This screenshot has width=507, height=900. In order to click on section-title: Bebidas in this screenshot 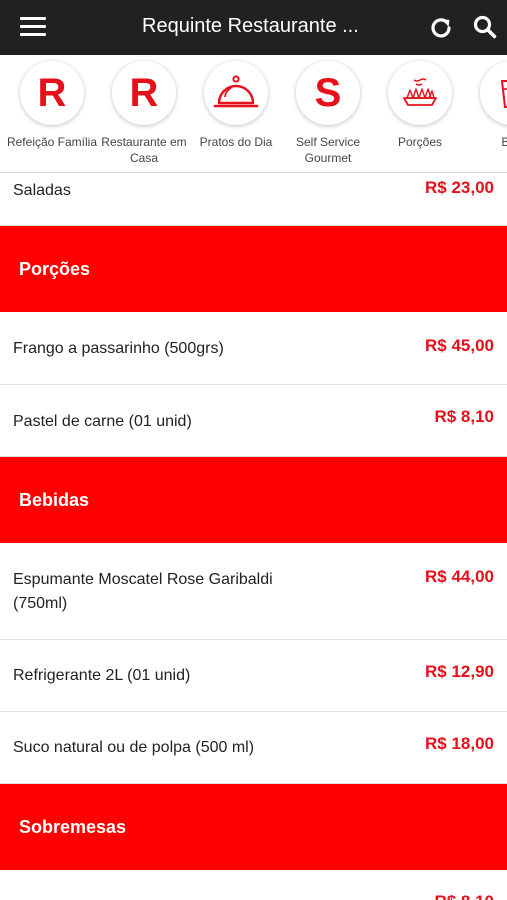, I will do `click(54, 500)`.